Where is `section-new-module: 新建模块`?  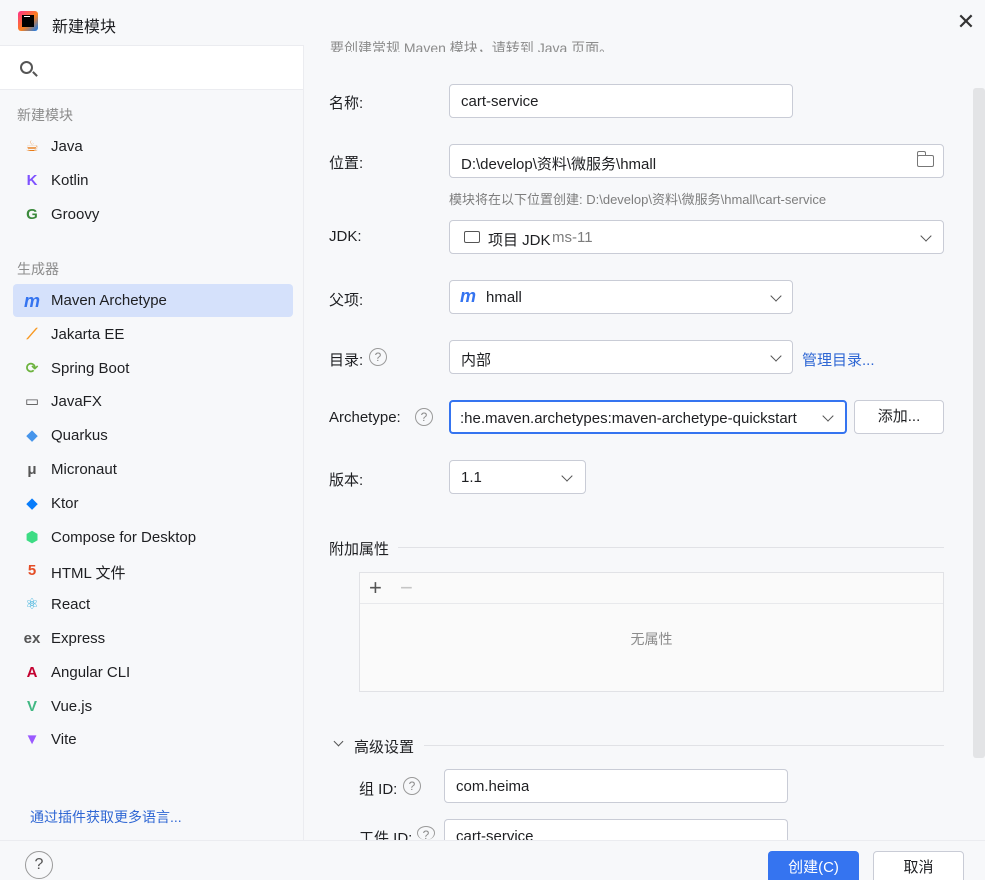
section-new-module: 新建模块 is located at coordinates (45, 115).